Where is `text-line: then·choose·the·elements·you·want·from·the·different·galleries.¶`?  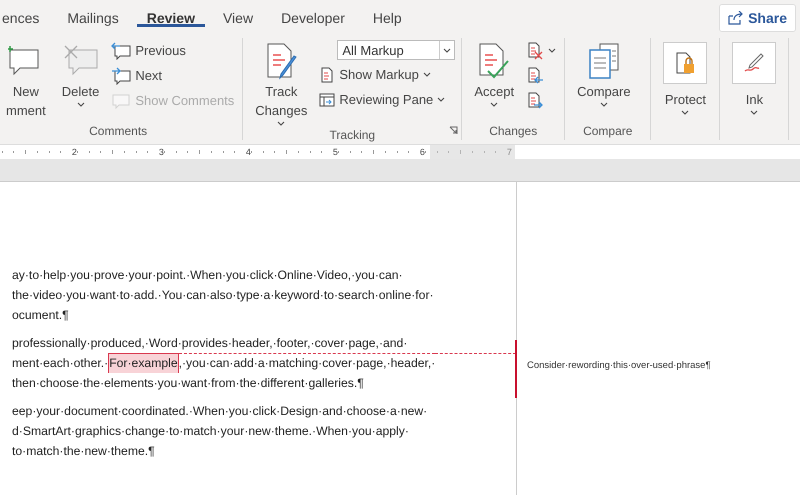 text-line: then·choose·the·elements·you·want·from·the·different·galleries.¶ is located at coordinates (188, 383).